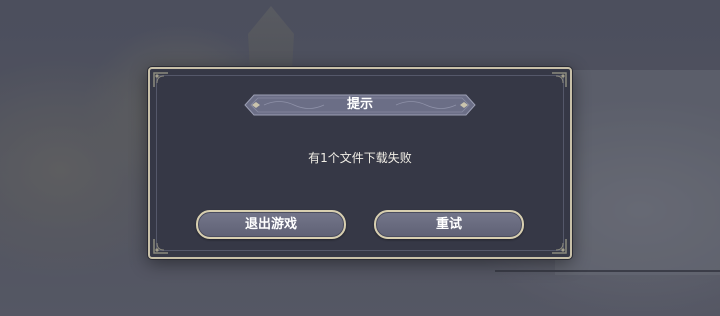 The height and width of the screenshot is (316, 720). I want to click on dialog-title: 提示, so click(359, 104).